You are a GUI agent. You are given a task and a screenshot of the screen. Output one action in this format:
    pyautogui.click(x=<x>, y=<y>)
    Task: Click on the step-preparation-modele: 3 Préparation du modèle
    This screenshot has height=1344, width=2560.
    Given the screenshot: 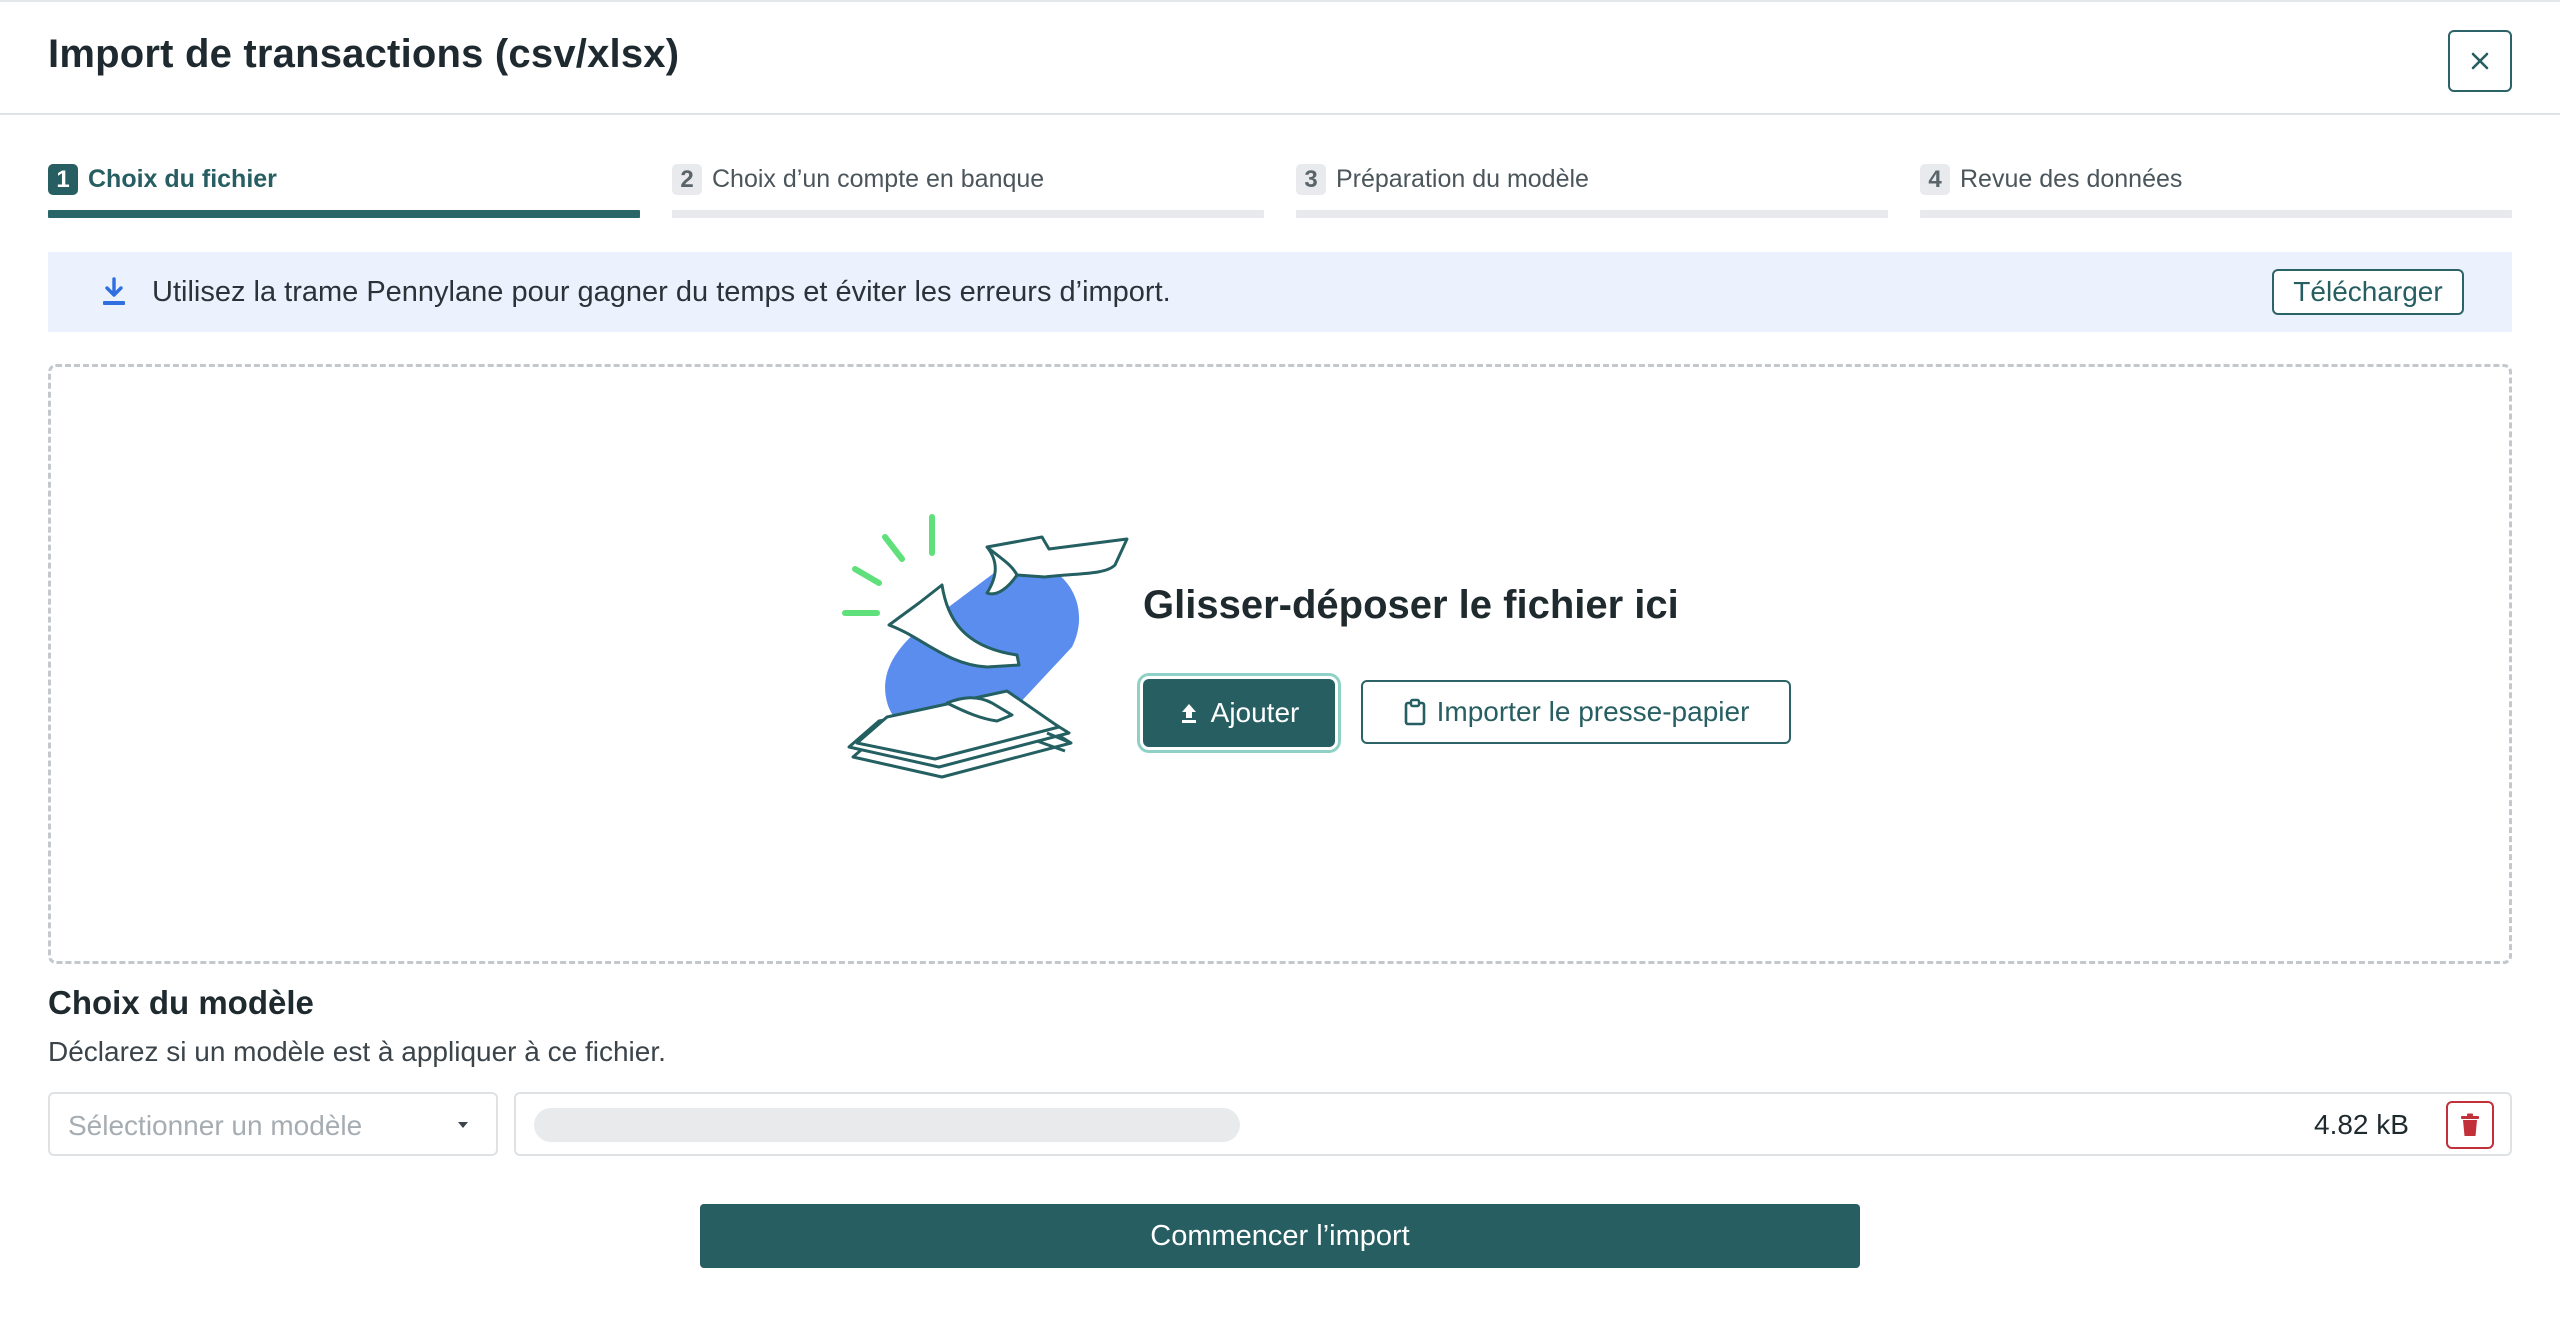 What is the action you would take?
    pyautogui.click(x=1592, y=190)
    